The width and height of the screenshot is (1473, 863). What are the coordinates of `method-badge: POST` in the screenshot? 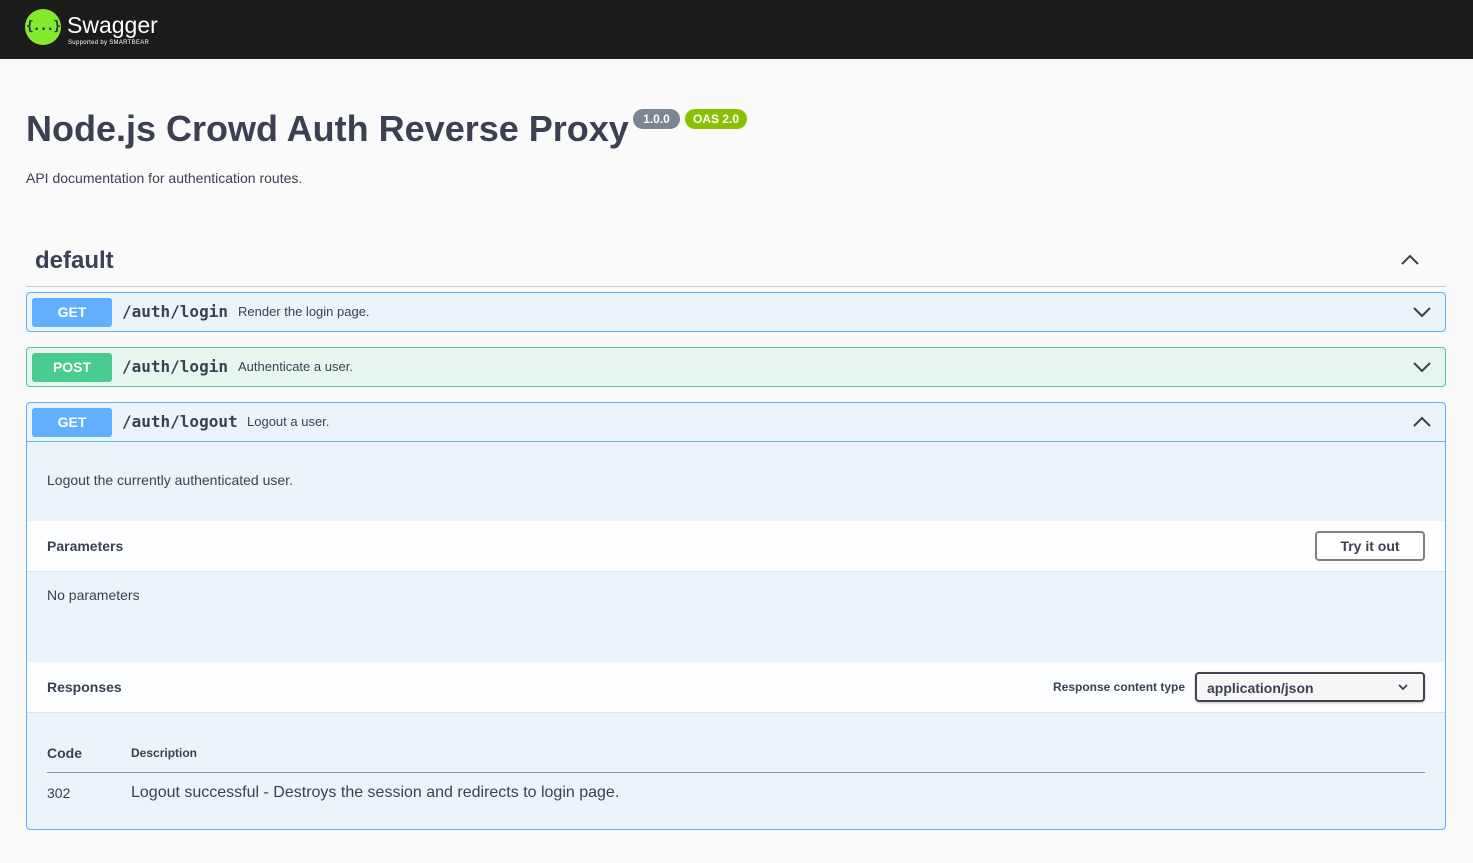 It's located at (72, 367).